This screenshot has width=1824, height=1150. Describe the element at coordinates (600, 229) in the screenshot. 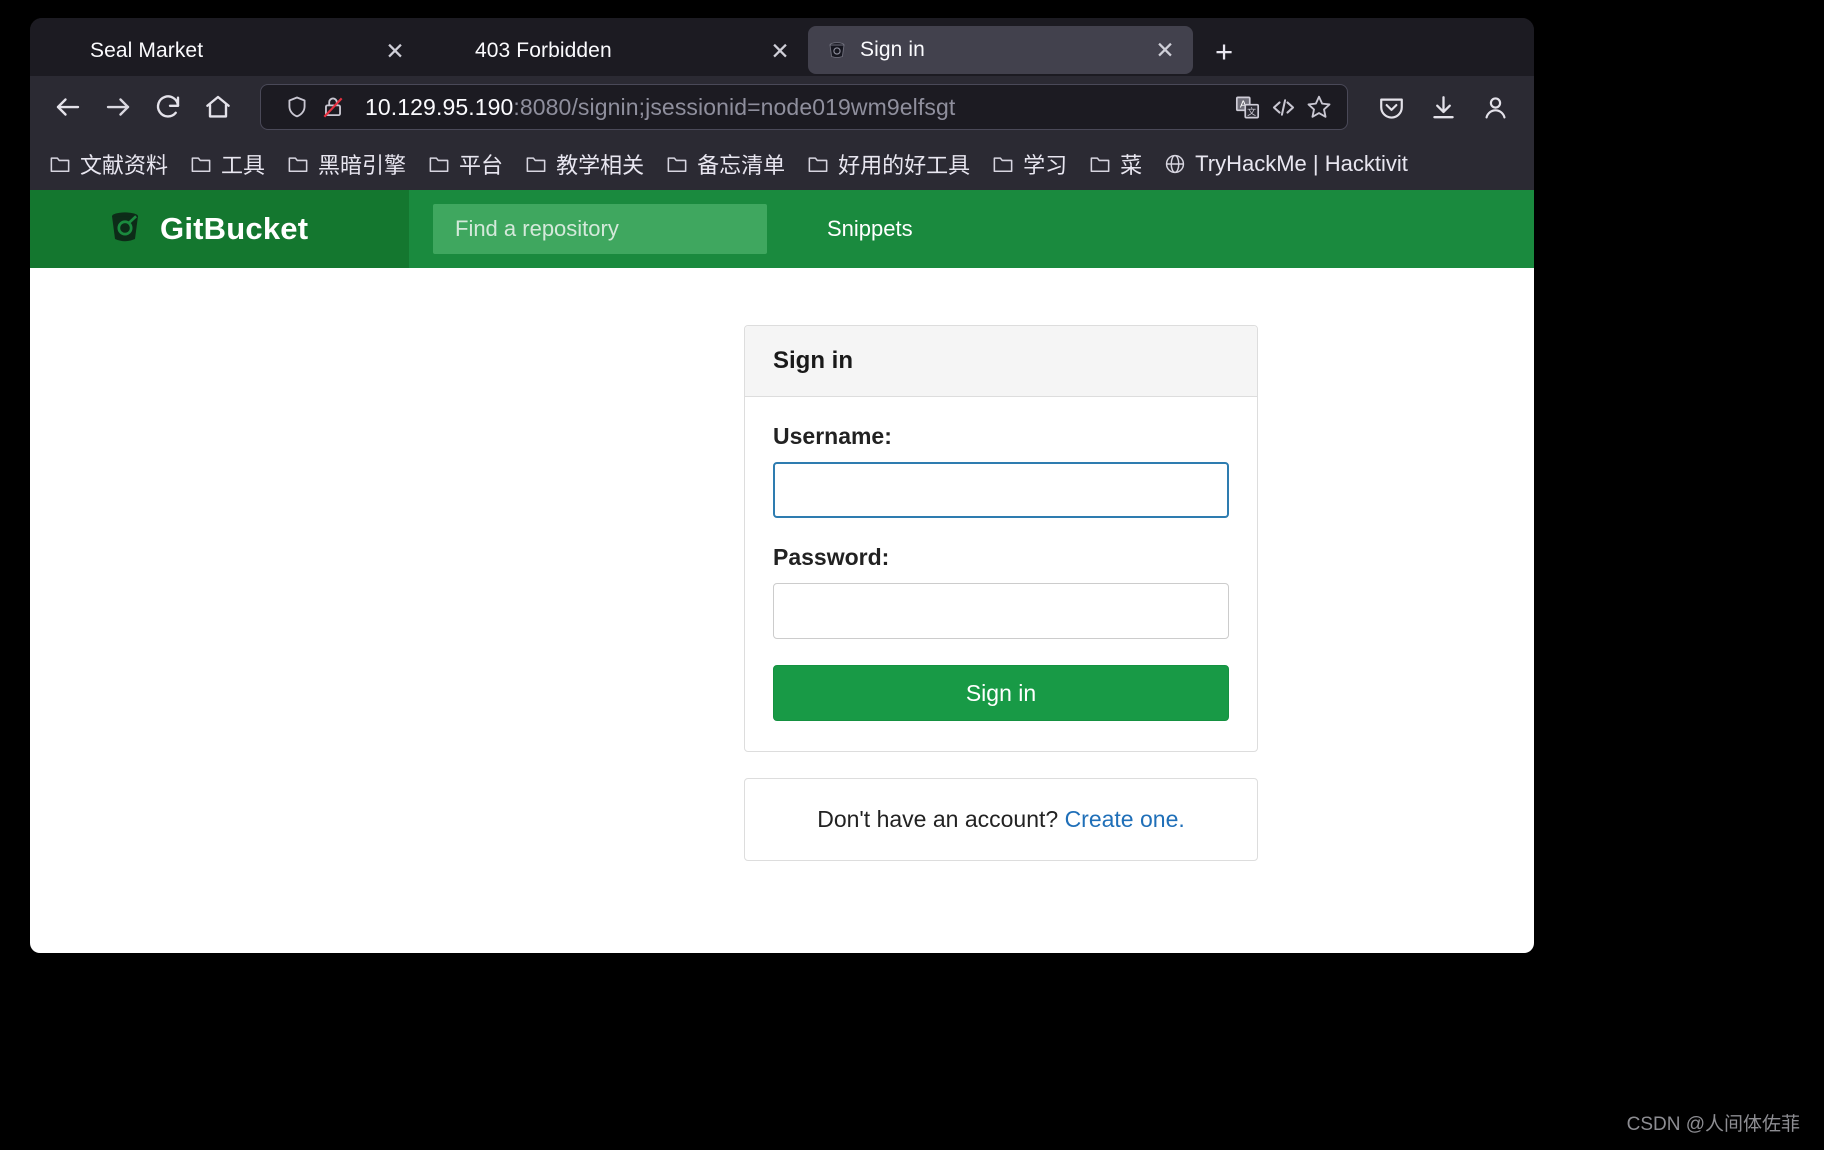

I see `repository-search-input` at that location.